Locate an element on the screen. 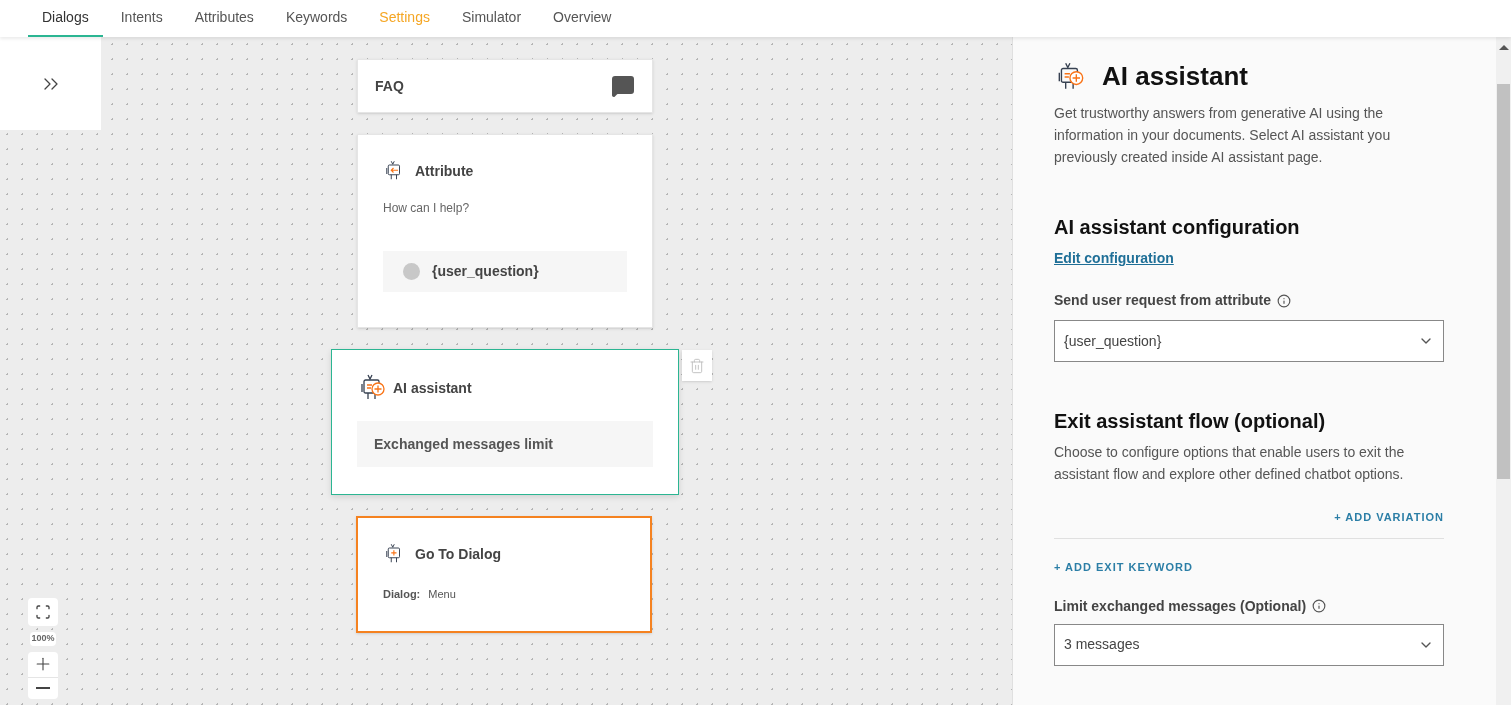 This screenshot has height=705, width=1511. limit-select: 3 messages is located at coordinates (1249, 644).